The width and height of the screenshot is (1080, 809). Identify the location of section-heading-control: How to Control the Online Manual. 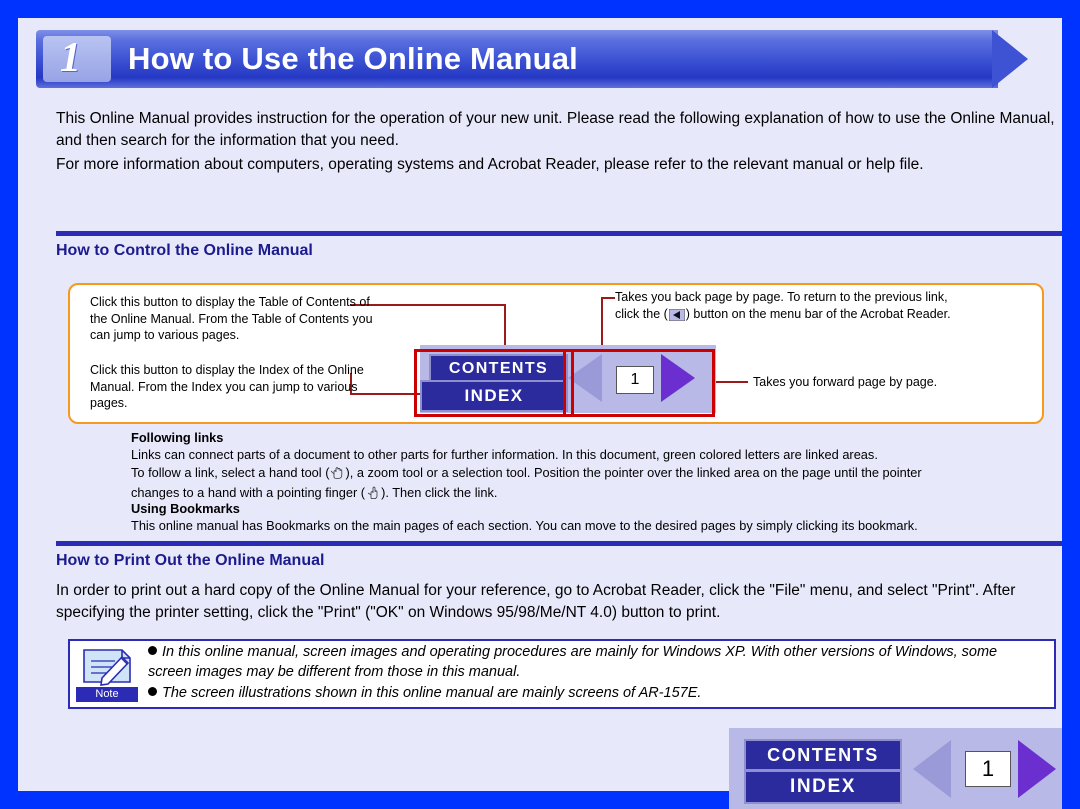
(559, 245).